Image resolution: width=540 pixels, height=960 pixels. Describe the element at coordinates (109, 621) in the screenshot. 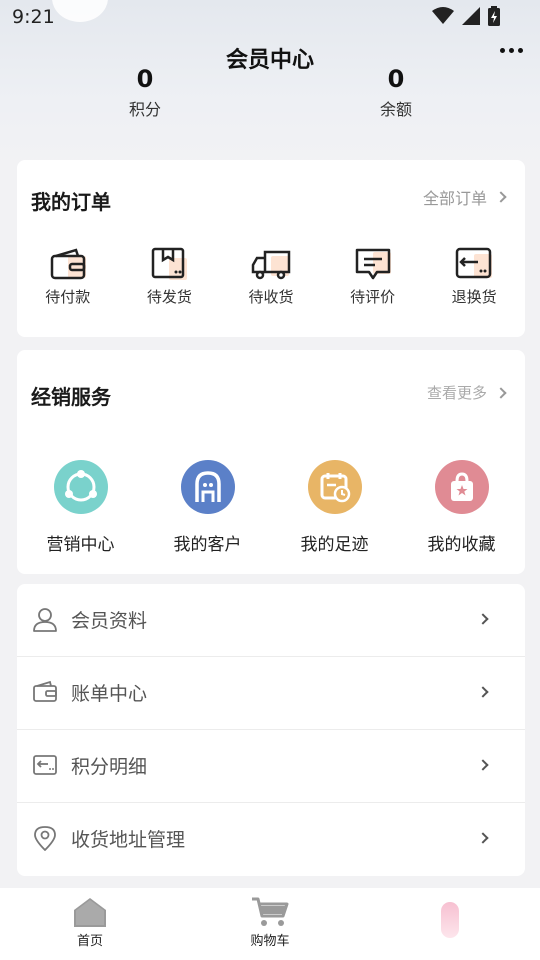

I see `menu-label: 会员资料` at that location.